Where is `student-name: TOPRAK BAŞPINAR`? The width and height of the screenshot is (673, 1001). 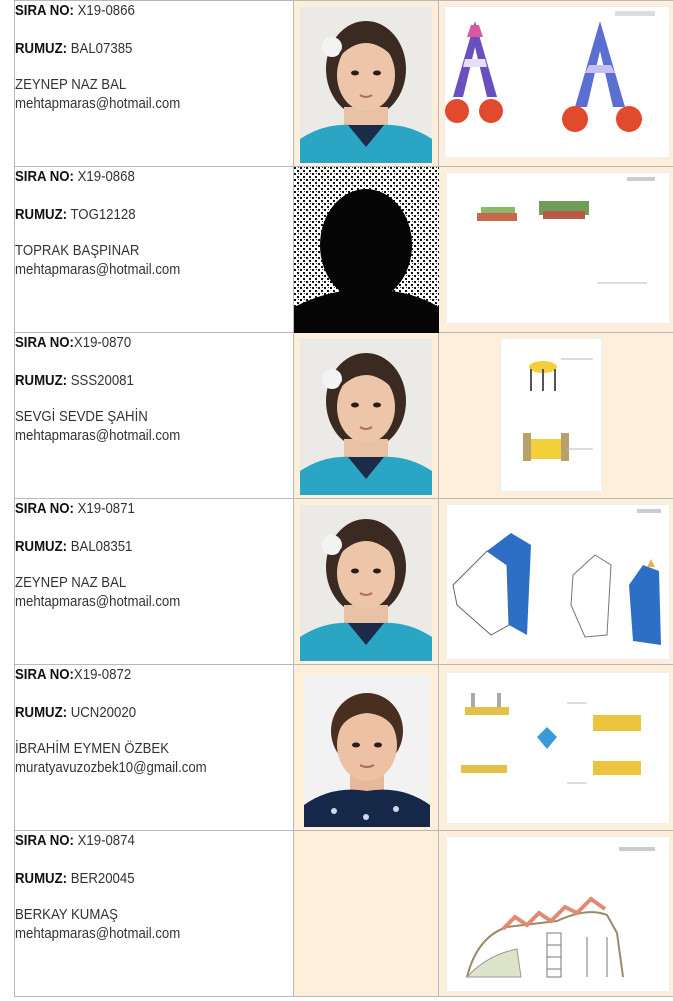 student-name: TOPRAK BAŞPINAR is located at coordinates (77, 250).